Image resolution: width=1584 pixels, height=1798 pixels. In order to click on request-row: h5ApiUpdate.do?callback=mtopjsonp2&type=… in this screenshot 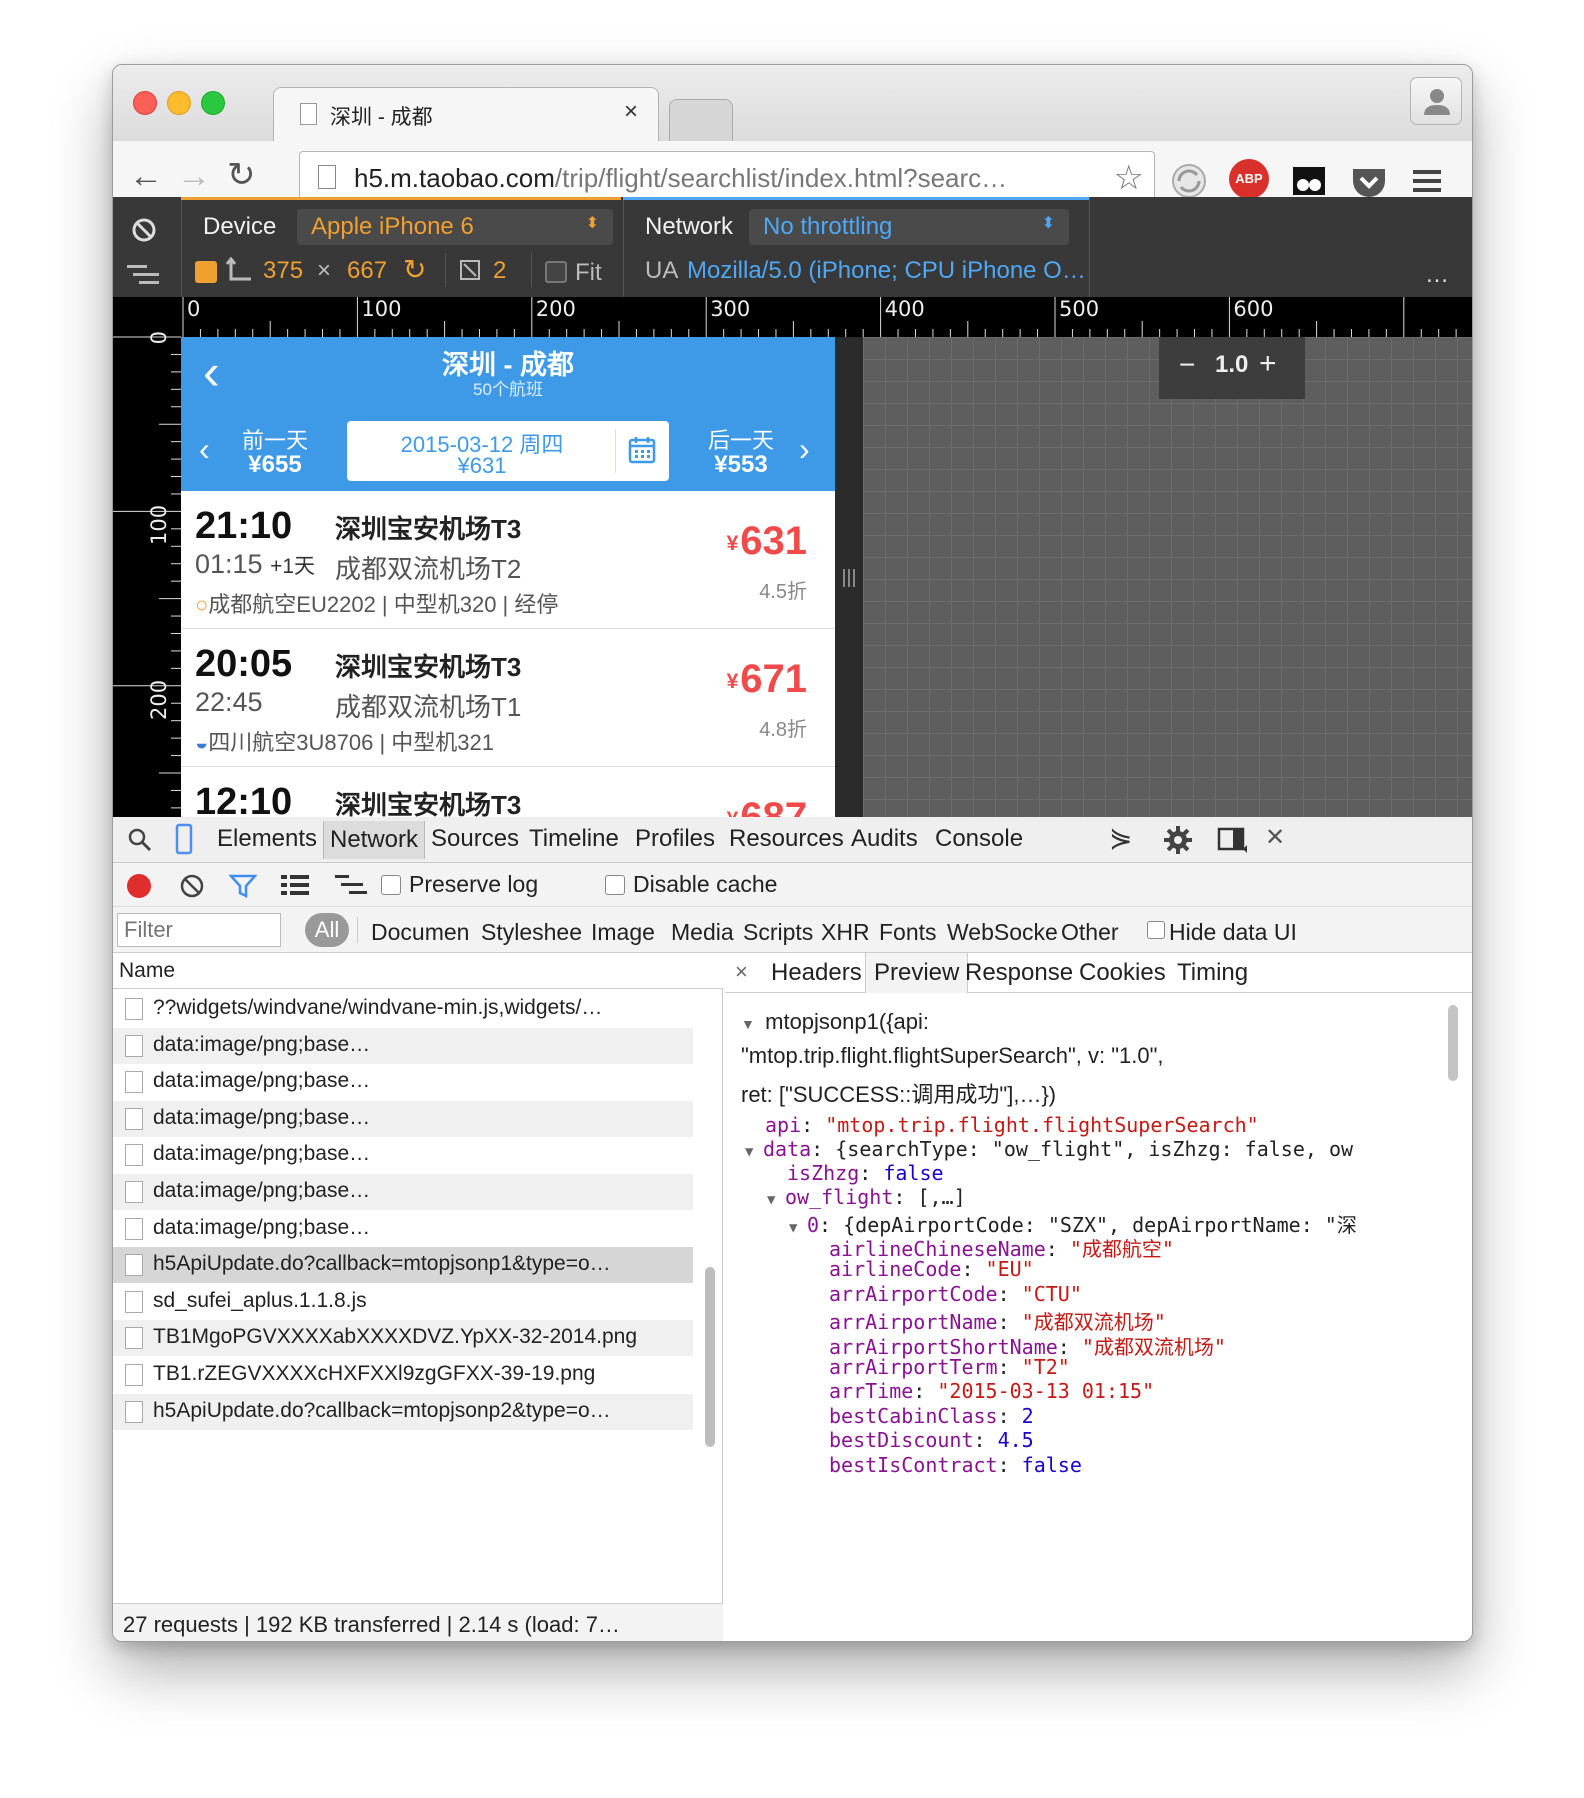, I will do `click(403, 1411)`.